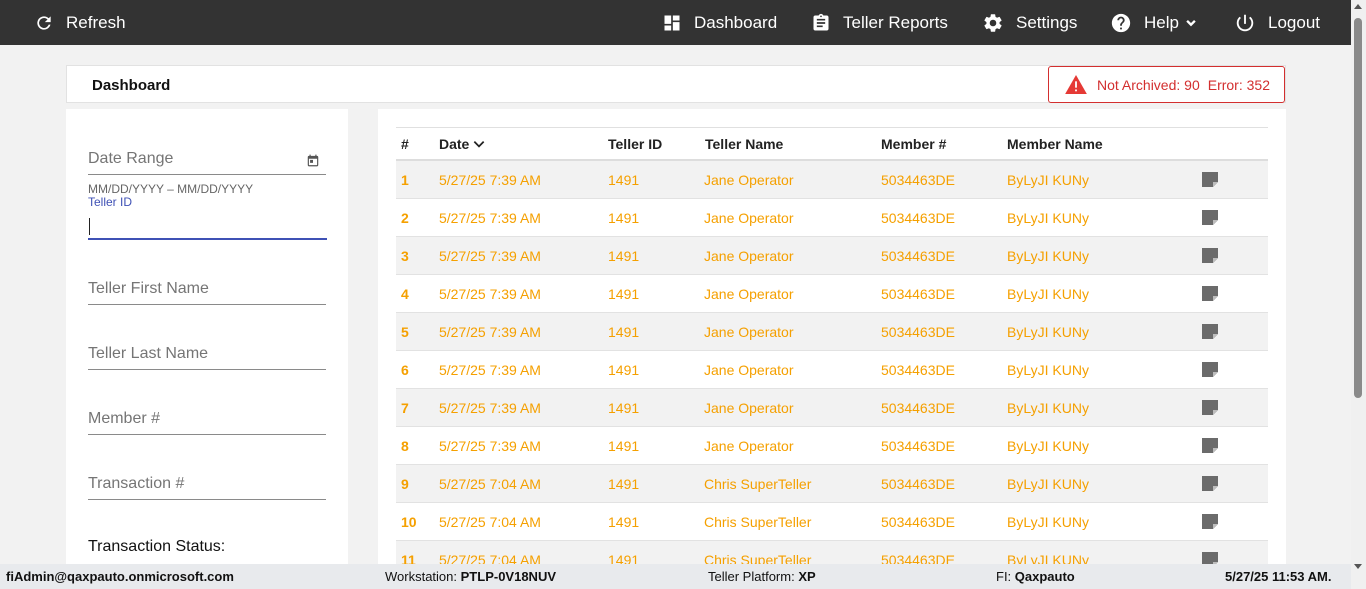 The height and width of the screenshot is (589, 1366). What do you see at coordinates (1047, 22) in the screenshot?
I see `nav-settings-label: Settings` at bounding box center [1047, 22].